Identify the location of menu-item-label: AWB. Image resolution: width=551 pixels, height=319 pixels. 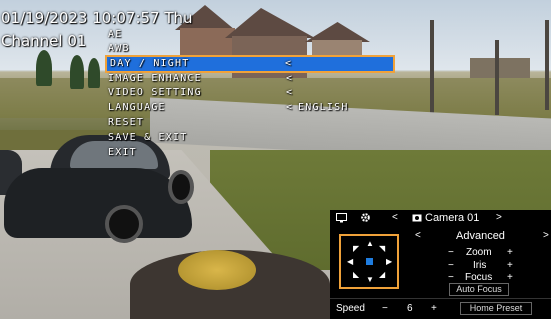
(119, 48).